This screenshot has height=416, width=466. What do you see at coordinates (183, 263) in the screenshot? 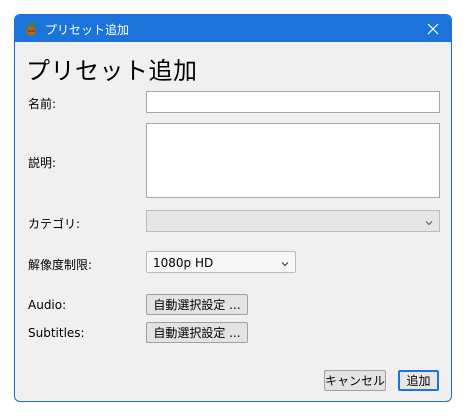
I see `resolution-value: 1080p HD` at bounding box center [183, 263].